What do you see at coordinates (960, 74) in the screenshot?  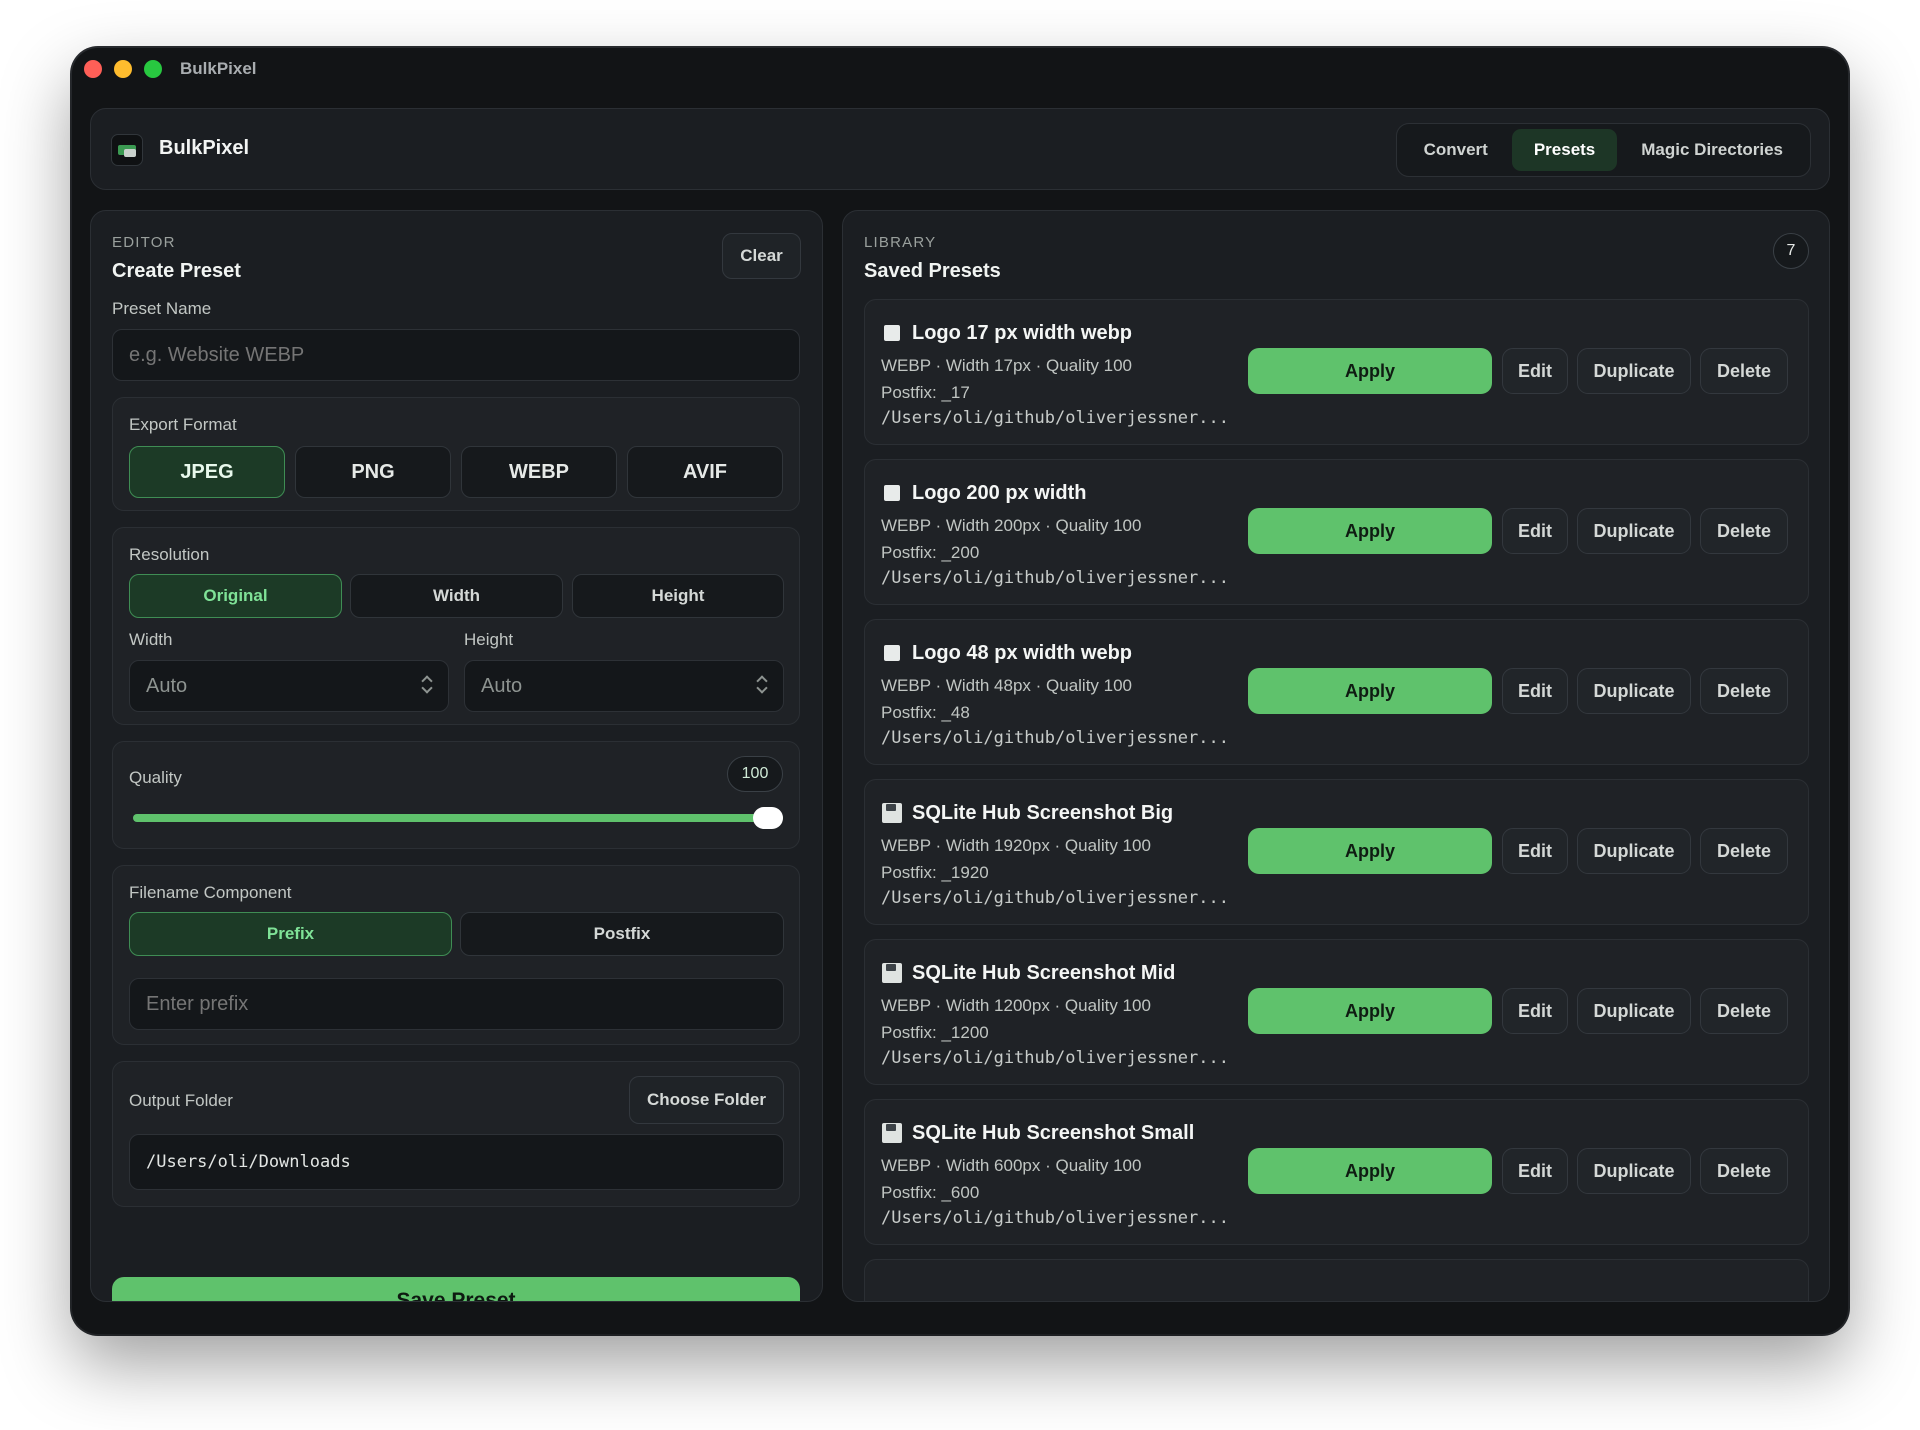 I see `title-bar: BulkPixel` at bounding box center [960, 74].